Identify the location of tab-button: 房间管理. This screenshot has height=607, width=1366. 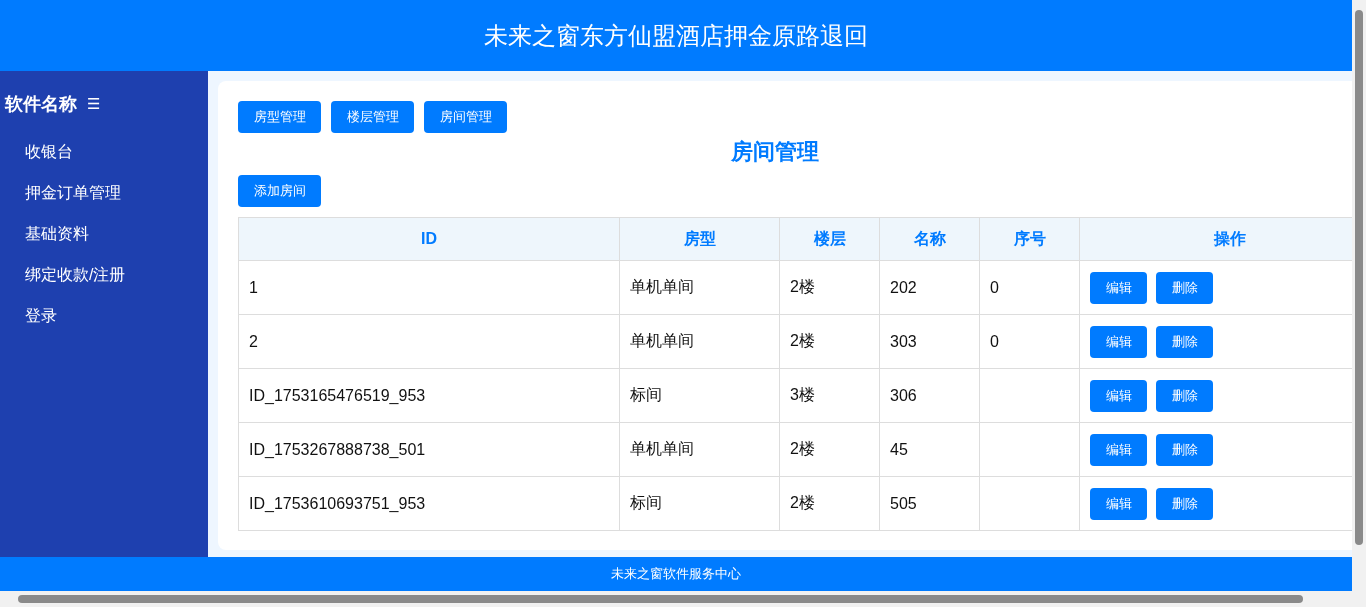
(465, 117).